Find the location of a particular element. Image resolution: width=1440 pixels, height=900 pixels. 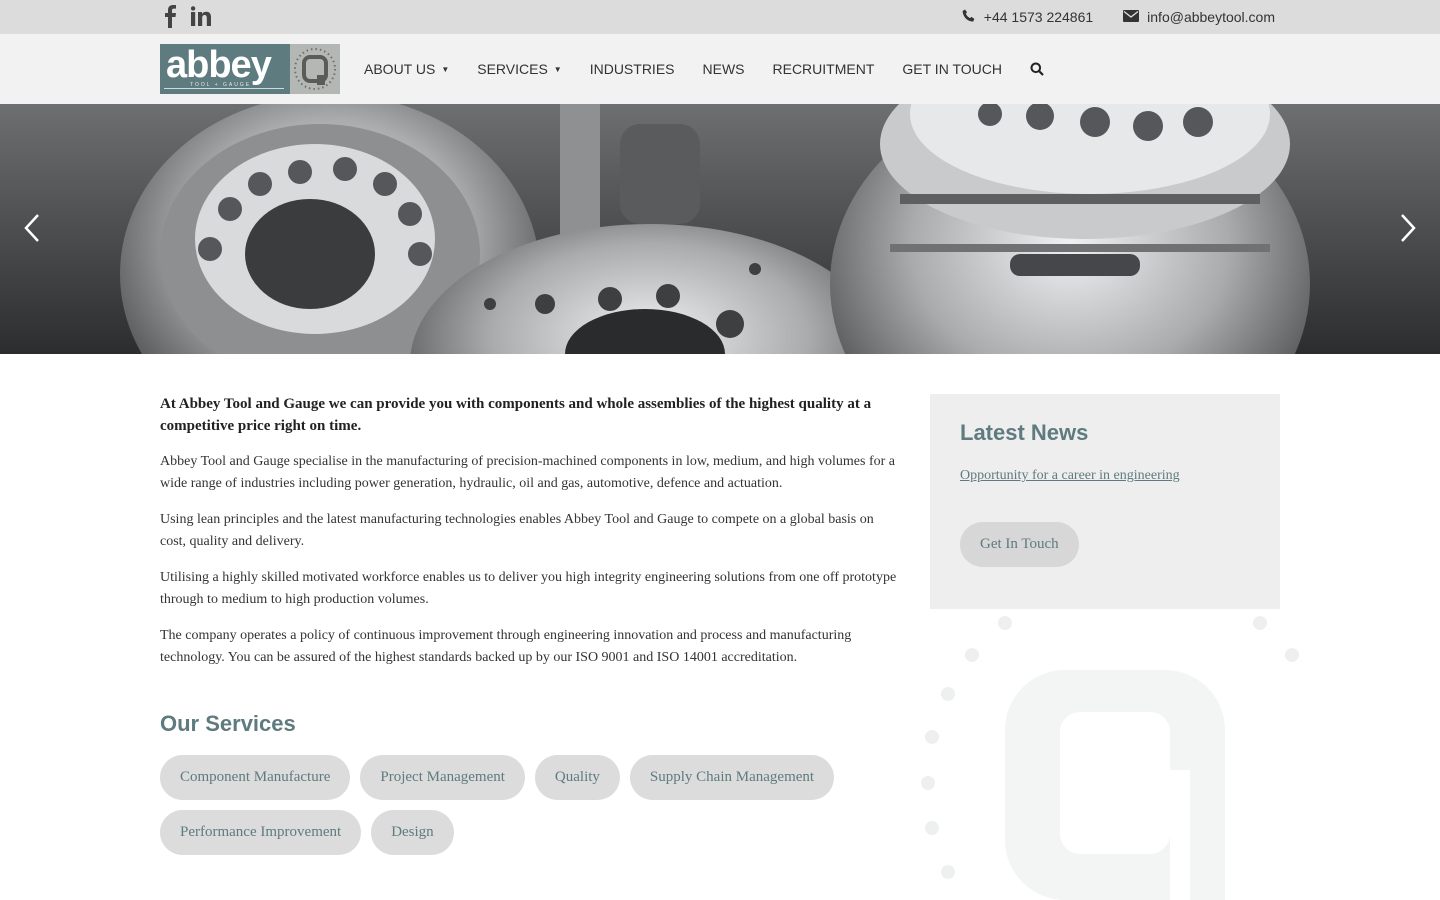

email-address: info@abbeytool.com is located at coordinates (1211, 17).